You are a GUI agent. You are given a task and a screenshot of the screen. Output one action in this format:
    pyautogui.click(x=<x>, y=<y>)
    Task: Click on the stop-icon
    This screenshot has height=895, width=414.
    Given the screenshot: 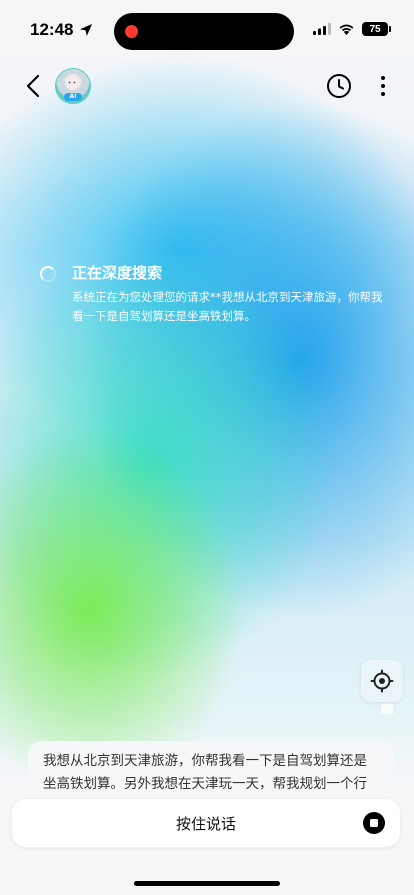 What is the action you would take?
    pyautogui.click(x=374, y=823)
    